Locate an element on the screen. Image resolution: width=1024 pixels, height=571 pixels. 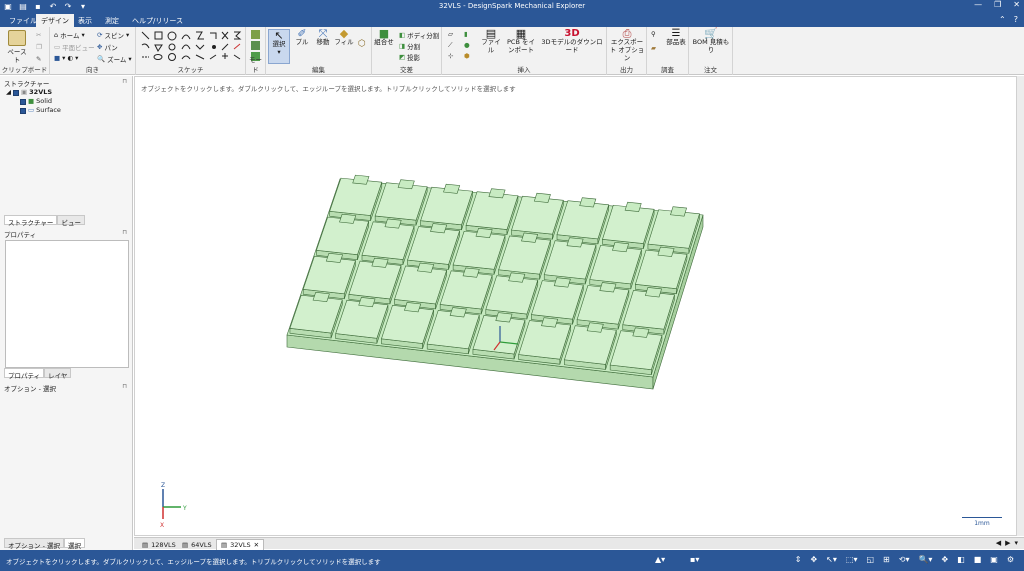
fit-icon: ◧ is located at coordinates (961, 559).